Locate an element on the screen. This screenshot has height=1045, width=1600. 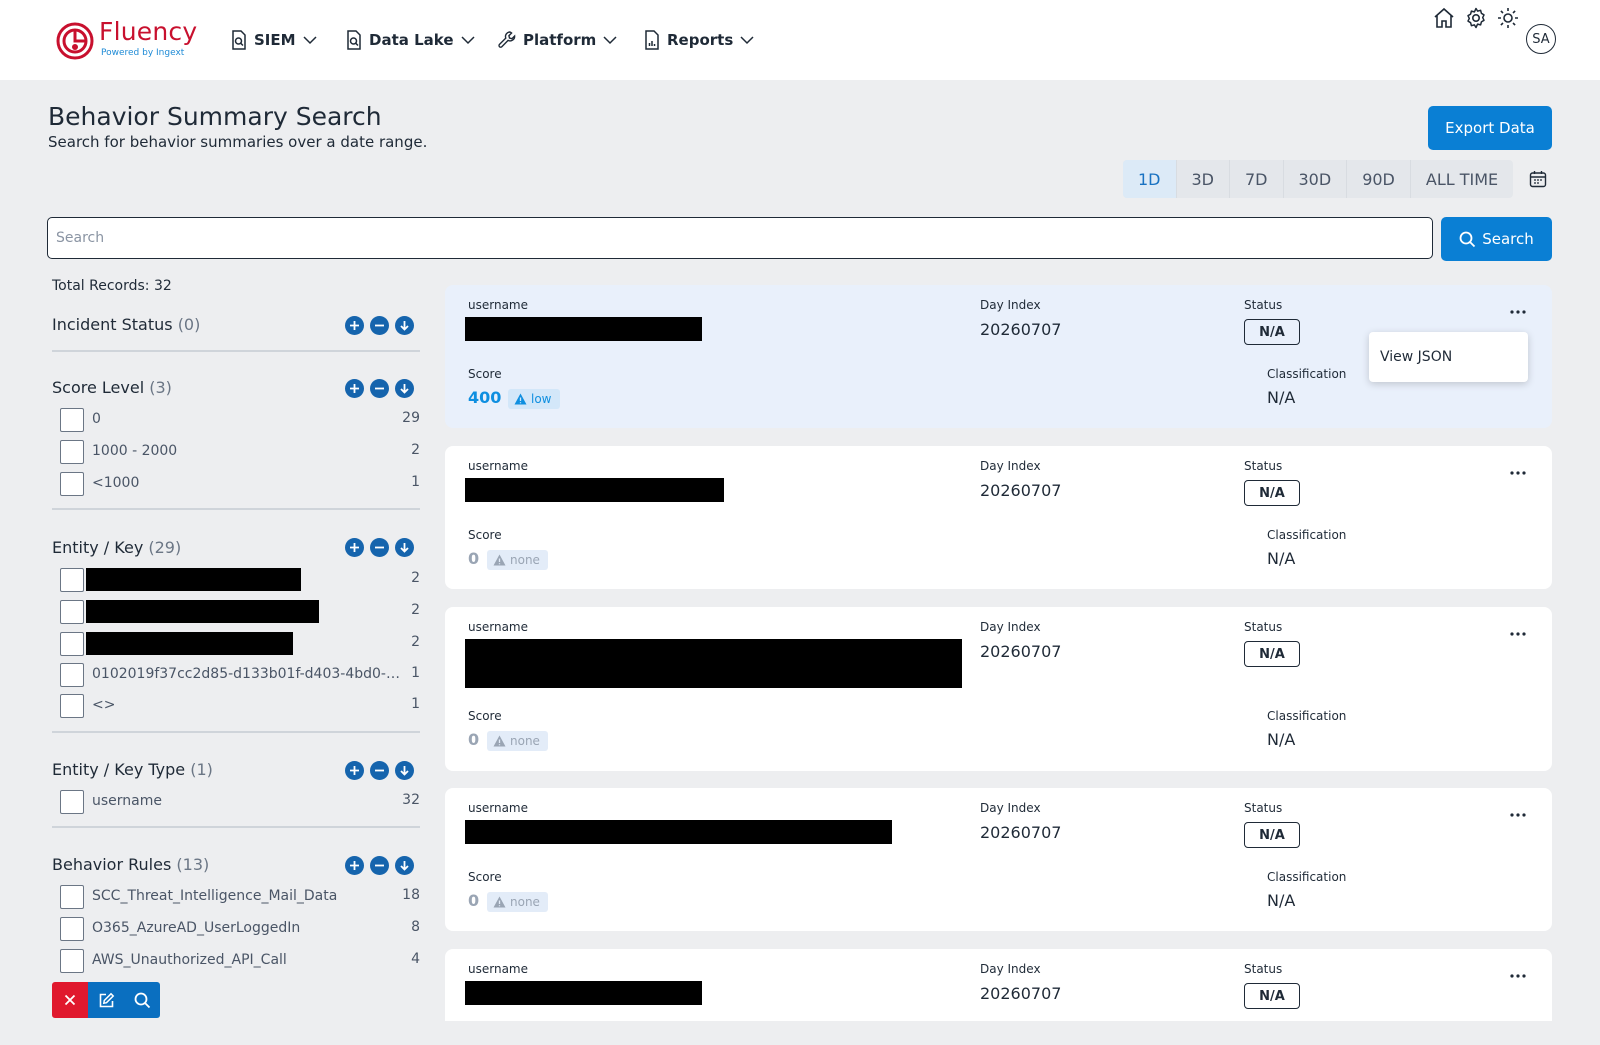
score-value: 400 is located at coordinates (485, 397).